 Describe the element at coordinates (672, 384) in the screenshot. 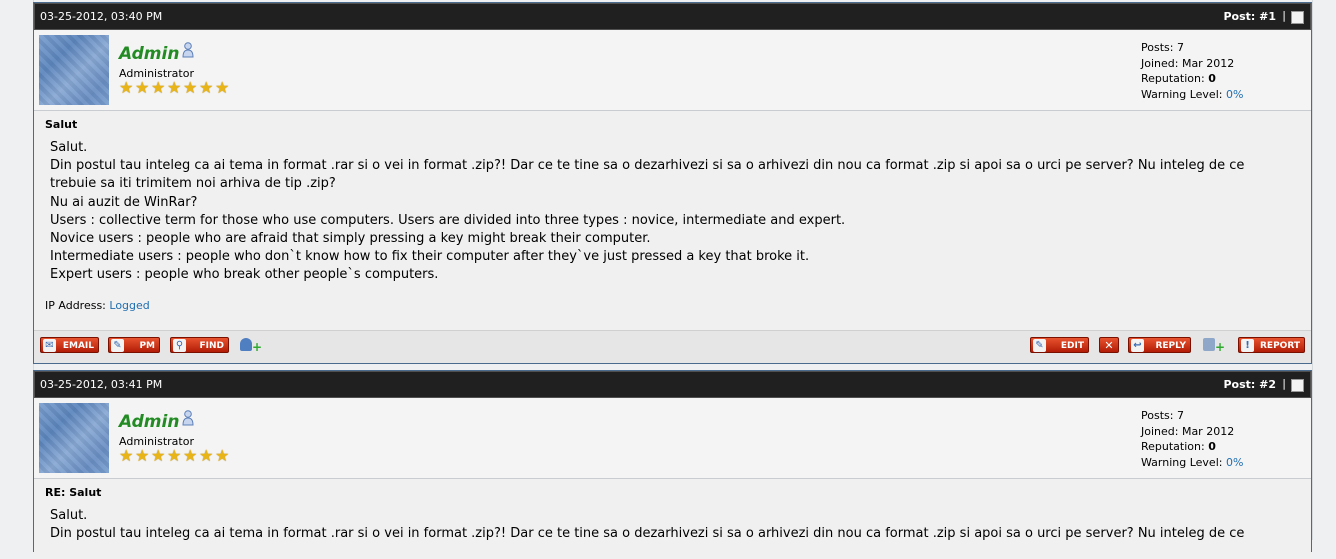

I see `post-header: 03-25-2012, 03:41 PM Post: #2 |` at that location.